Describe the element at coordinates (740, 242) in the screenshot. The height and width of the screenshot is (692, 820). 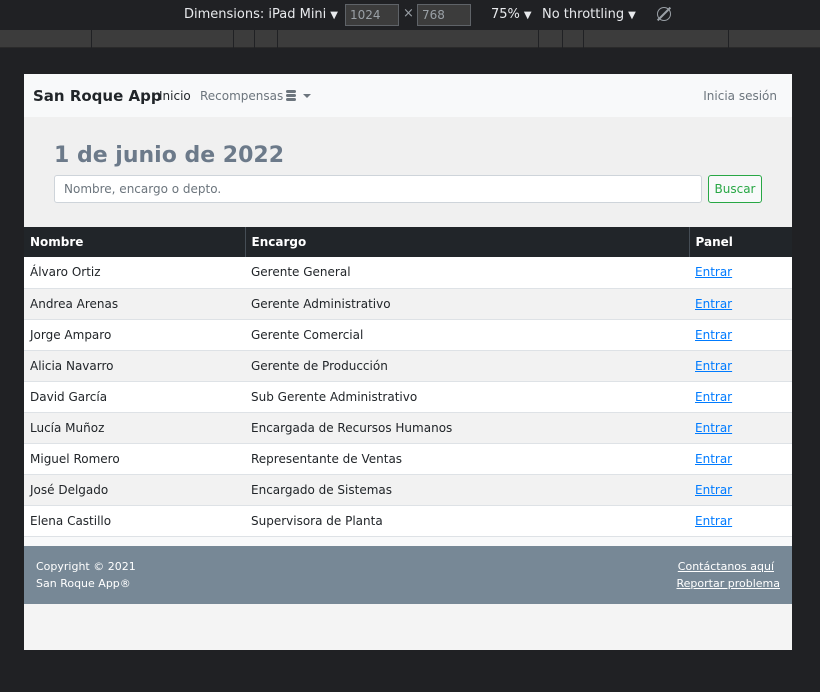
I see `column-header-panel: Panel` at that location.